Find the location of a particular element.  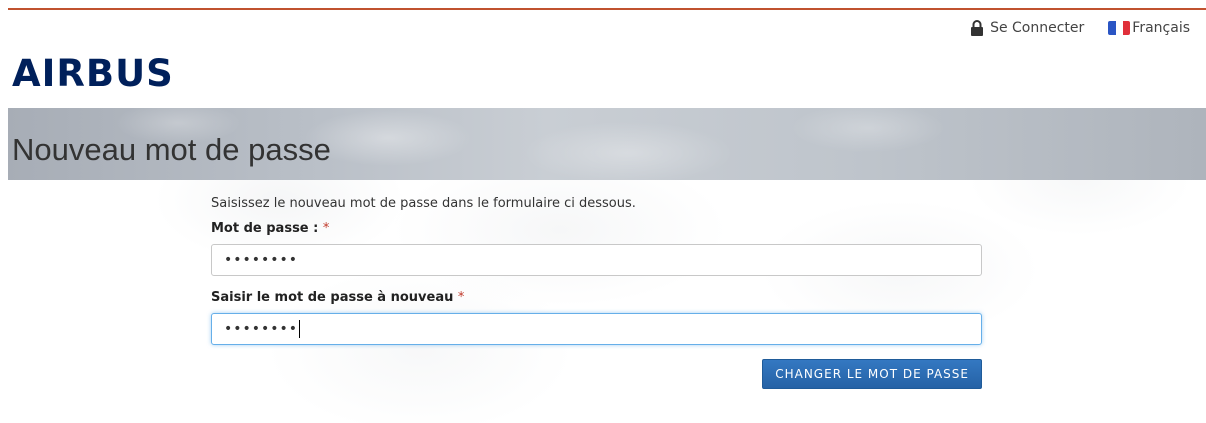

password-value: •••••••• is located at coordinates (261, 260).